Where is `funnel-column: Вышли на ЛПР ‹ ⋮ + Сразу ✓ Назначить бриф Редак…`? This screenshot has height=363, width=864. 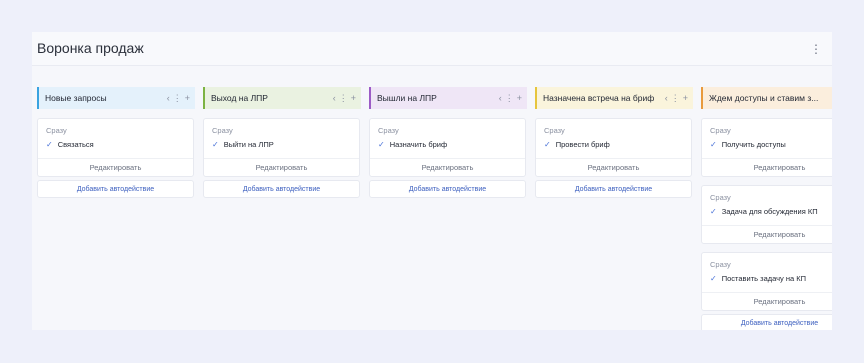
funnel-column: Вышли на ЛПР ‹ ⋮ + Сразу ✓ Назначить бриф Редак… is located at coordinates (448, 142).